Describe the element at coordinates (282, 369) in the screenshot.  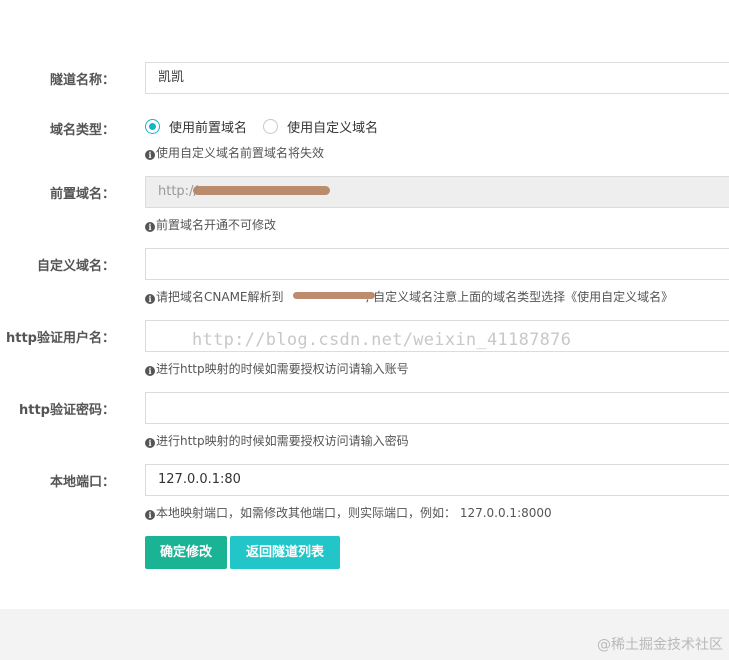
I see `http-user-hint-text: 进行http映射的时候如需要授权访问请输入账号` at that location.